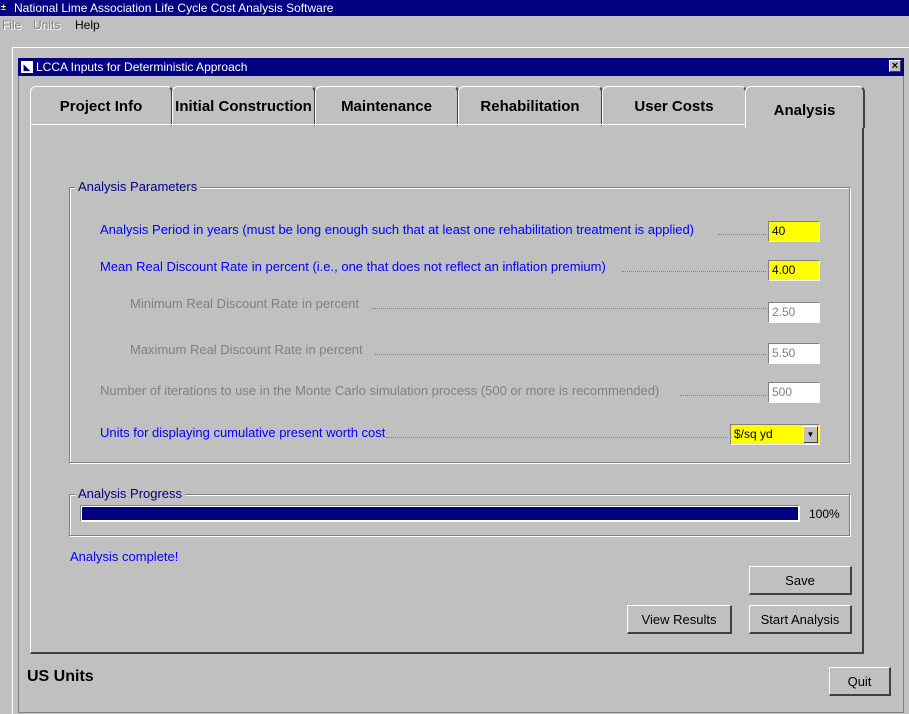  I want to click on quit-button: Quit, so click(860, 681).